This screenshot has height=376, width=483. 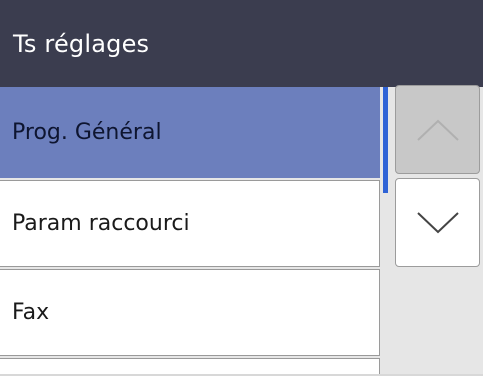 I want to click on scroll-down-button, so click(x=437, y=222).